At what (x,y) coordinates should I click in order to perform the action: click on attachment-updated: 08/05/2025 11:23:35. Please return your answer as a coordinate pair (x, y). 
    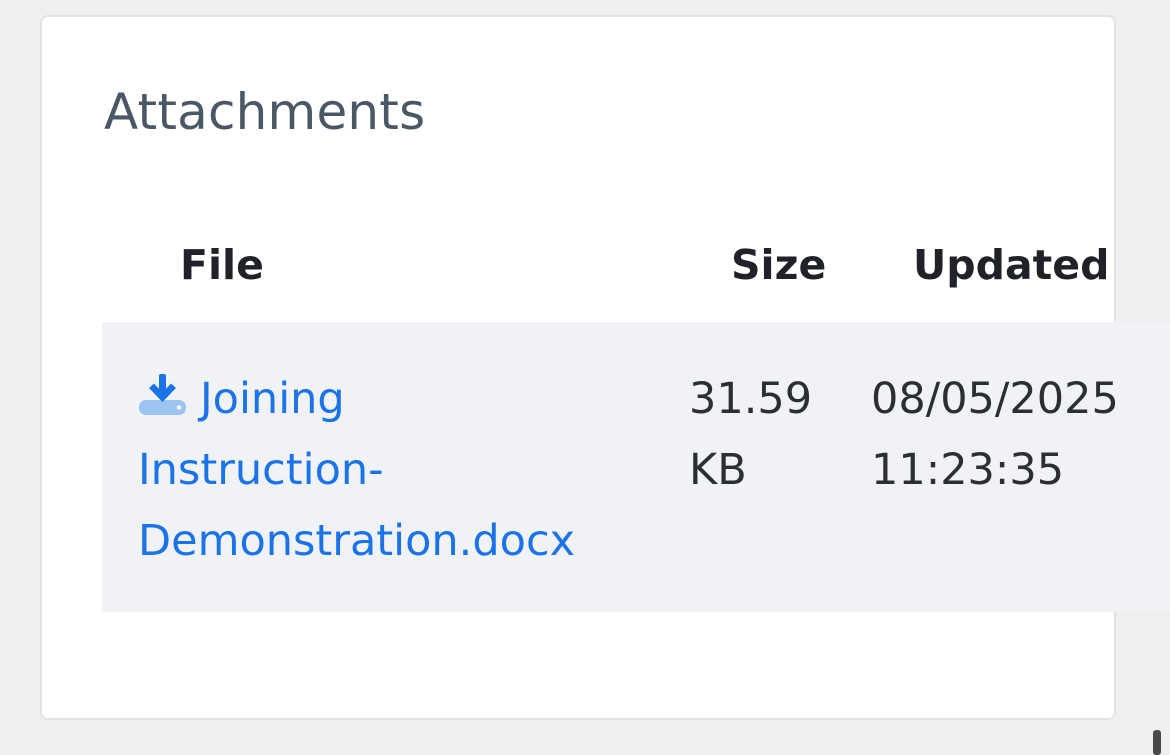
    Looking at the image, I should click on (1020, 435).